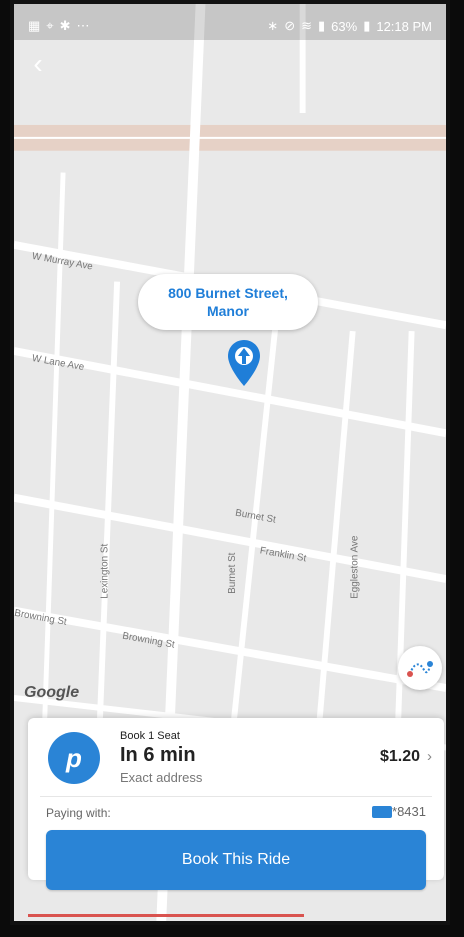 The height and width of the screenshot is (937, 464). Describe the element at coordinates (244, 363) in the screenshot. I see `pickup-pin-icon` at that location.